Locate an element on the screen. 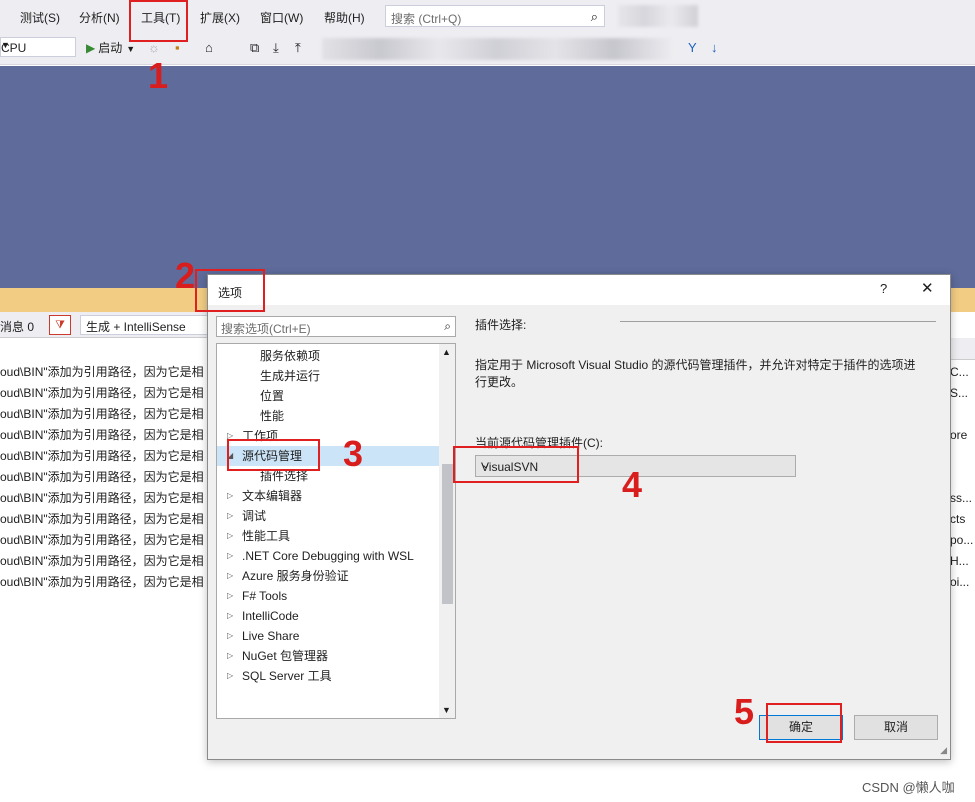  upload-icon: ⤒ is located at coordinates (298, 48).